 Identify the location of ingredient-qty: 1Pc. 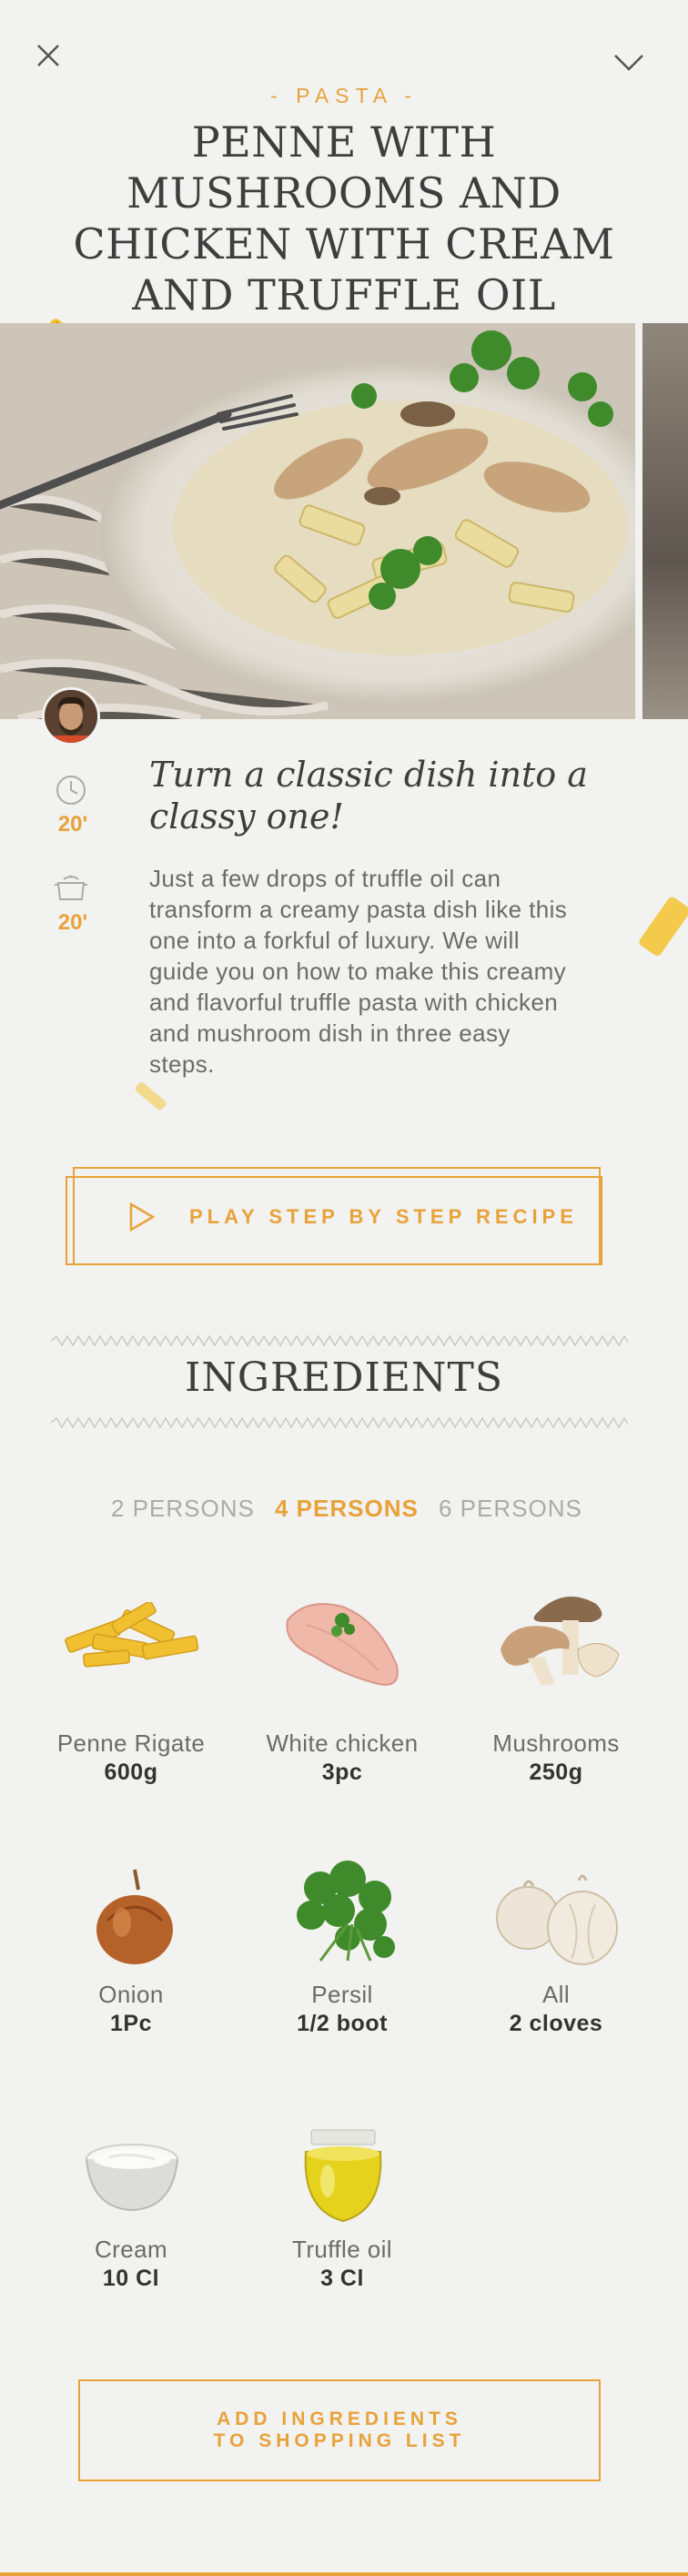
(131, 2024).